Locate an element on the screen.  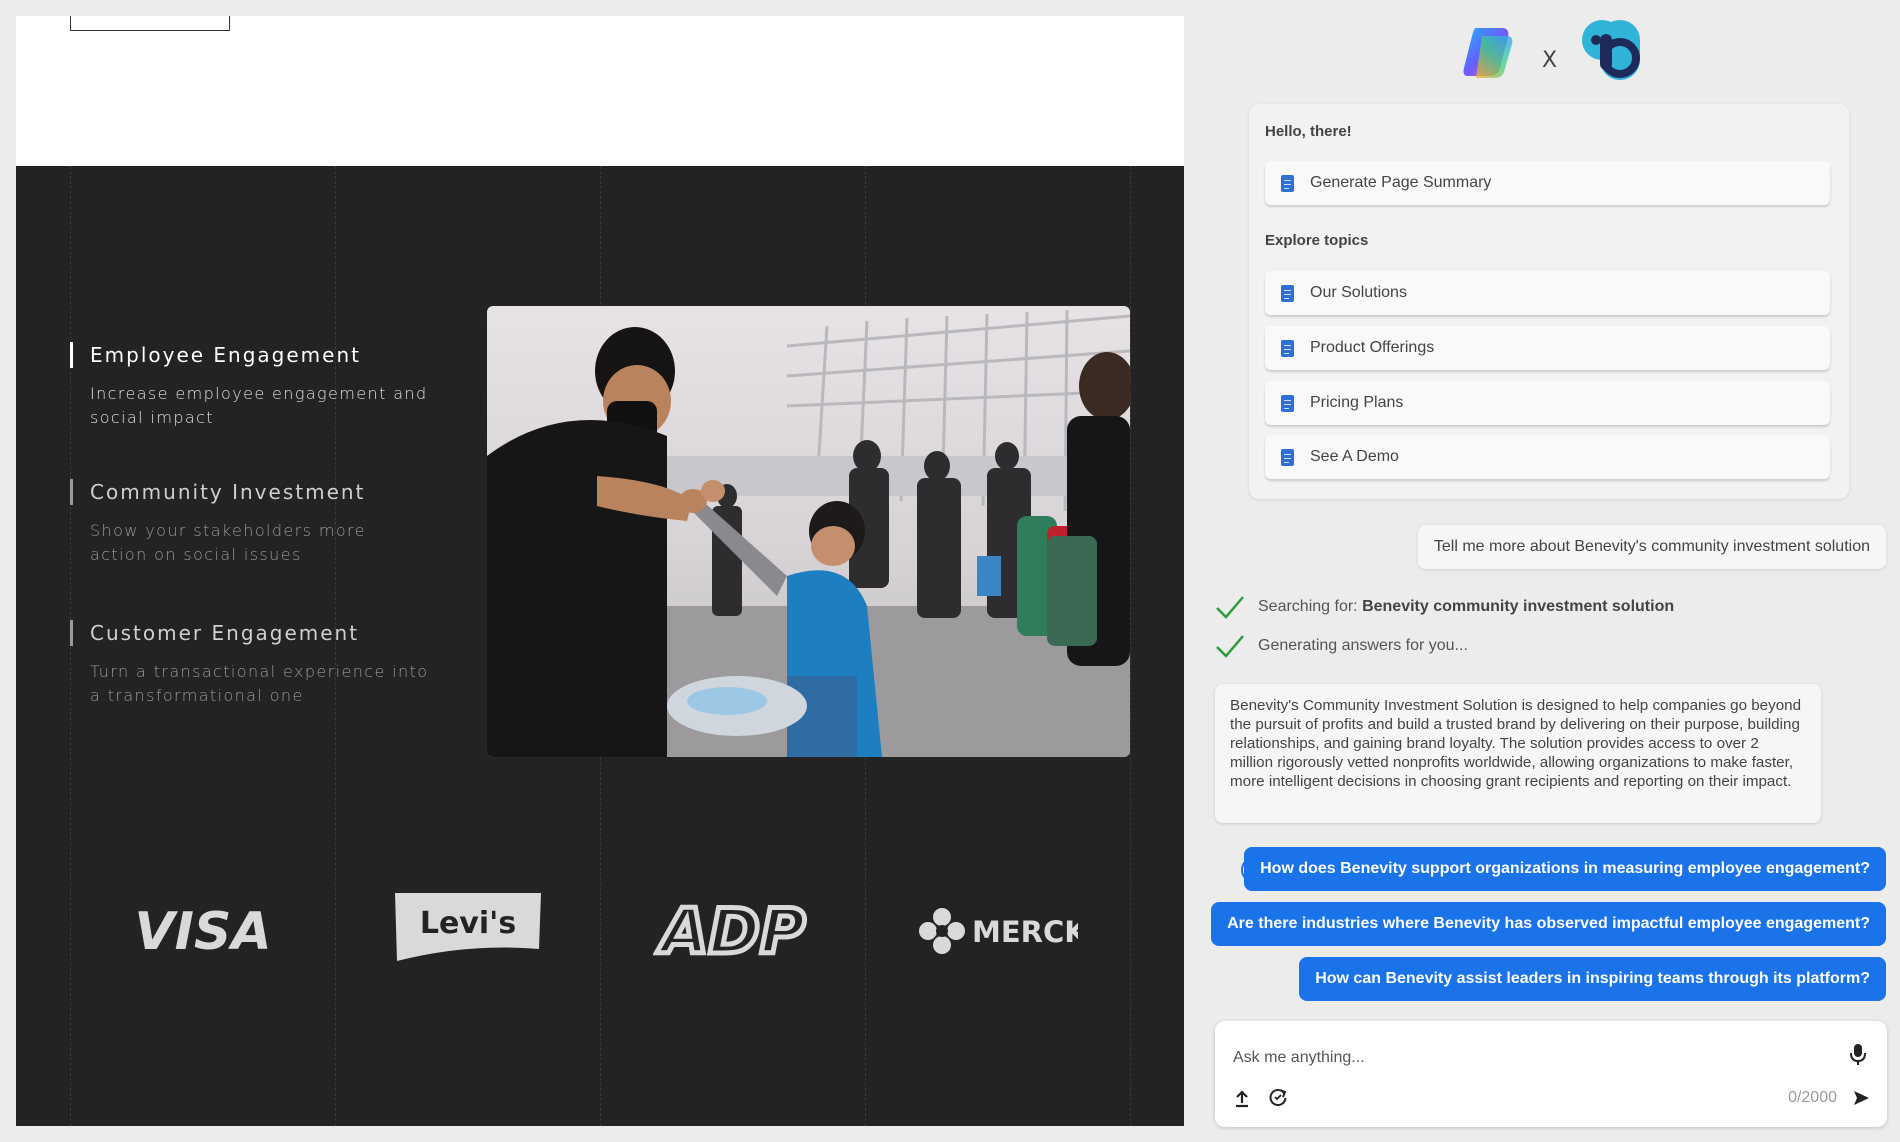
visa-logo: VISA is located at coordinates (202, 931).